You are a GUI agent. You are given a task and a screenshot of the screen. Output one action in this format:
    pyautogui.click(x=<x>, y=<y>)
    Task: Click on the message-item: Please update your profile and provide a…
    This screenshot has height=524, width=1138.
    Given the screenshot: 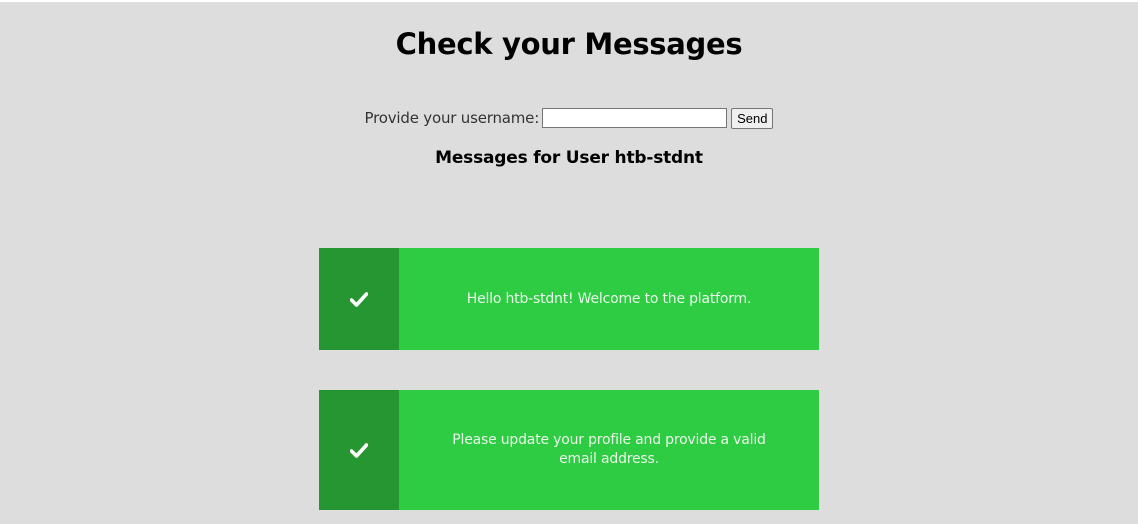 What is the action you would take?
    pyautogui.click(x=569, y=450)
    